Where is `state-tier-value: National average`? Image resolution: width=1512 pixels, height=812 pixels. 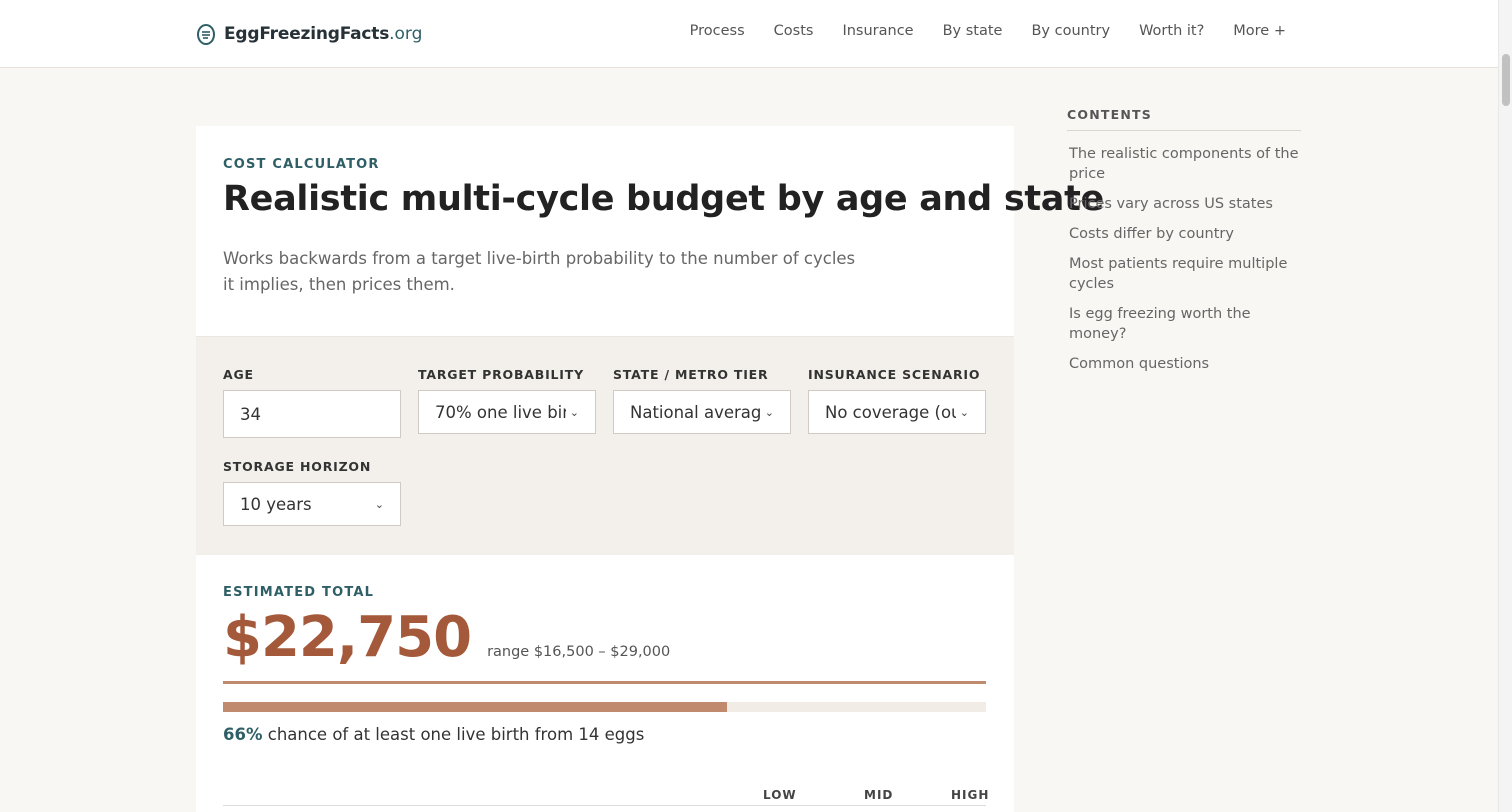 state-tier-value: National average is located at coordinates (695, 412).